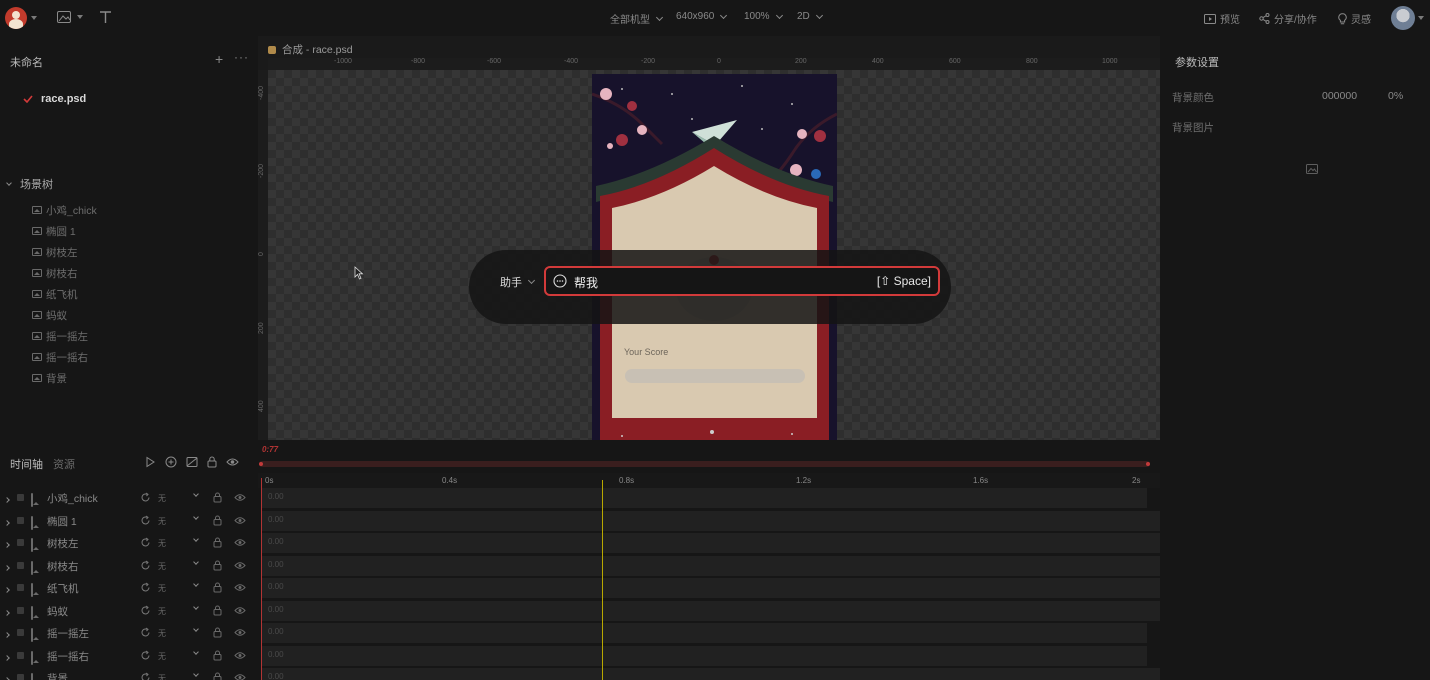 Image resolution: width=1430 pixels, height=680 pixels. I want to click on track-row: 摇一摇左 无 0.00, so click(580, 633).